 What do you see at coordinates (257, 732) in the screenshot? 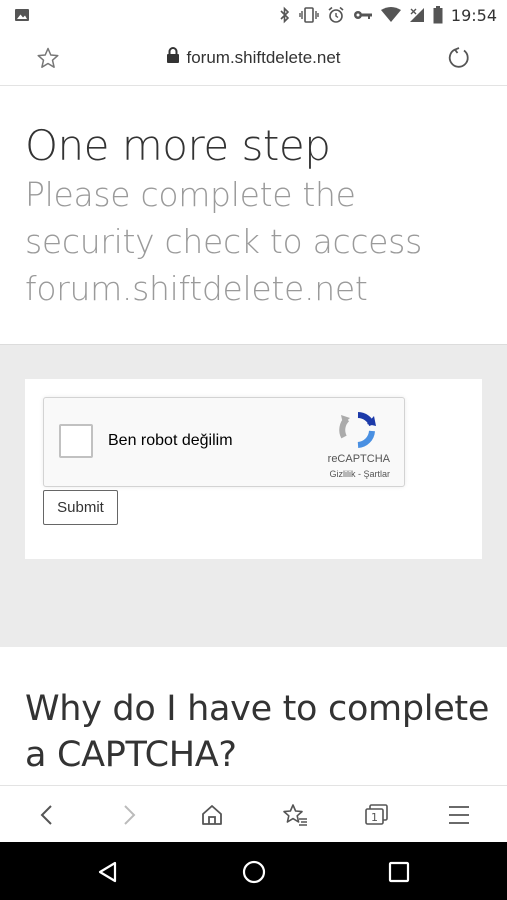
I see `why-heading: Why do I have to complete a CAPTCHA?` at bounding box center [257, 732].